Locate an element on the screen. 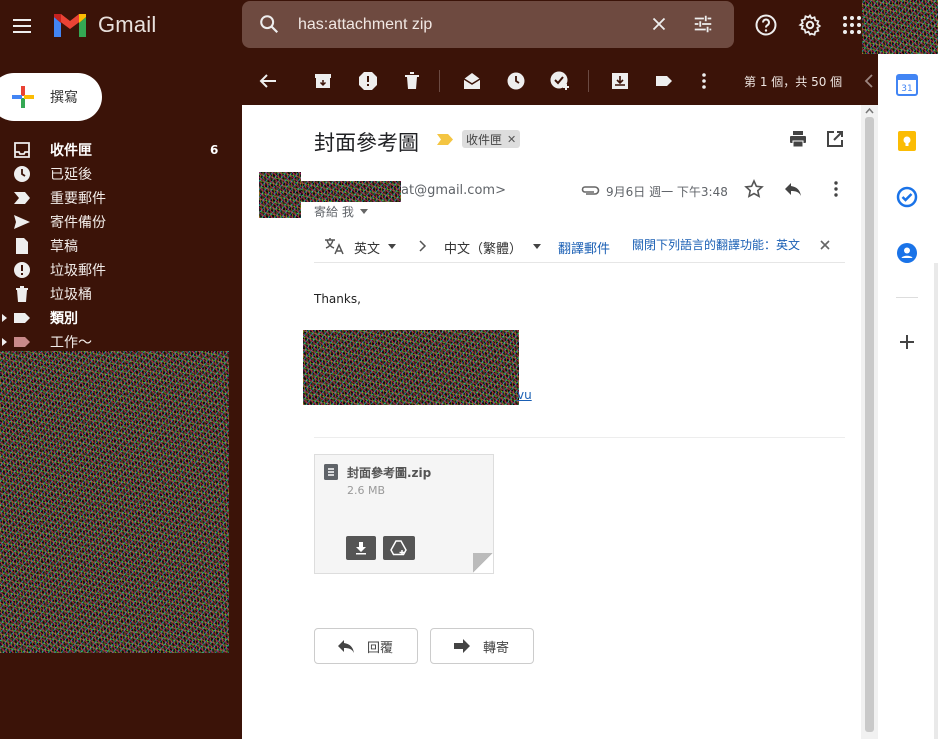 This screenshot has height=739, width=938. sidebar-item-label: 工作～ is located at coordinates (71, 343).